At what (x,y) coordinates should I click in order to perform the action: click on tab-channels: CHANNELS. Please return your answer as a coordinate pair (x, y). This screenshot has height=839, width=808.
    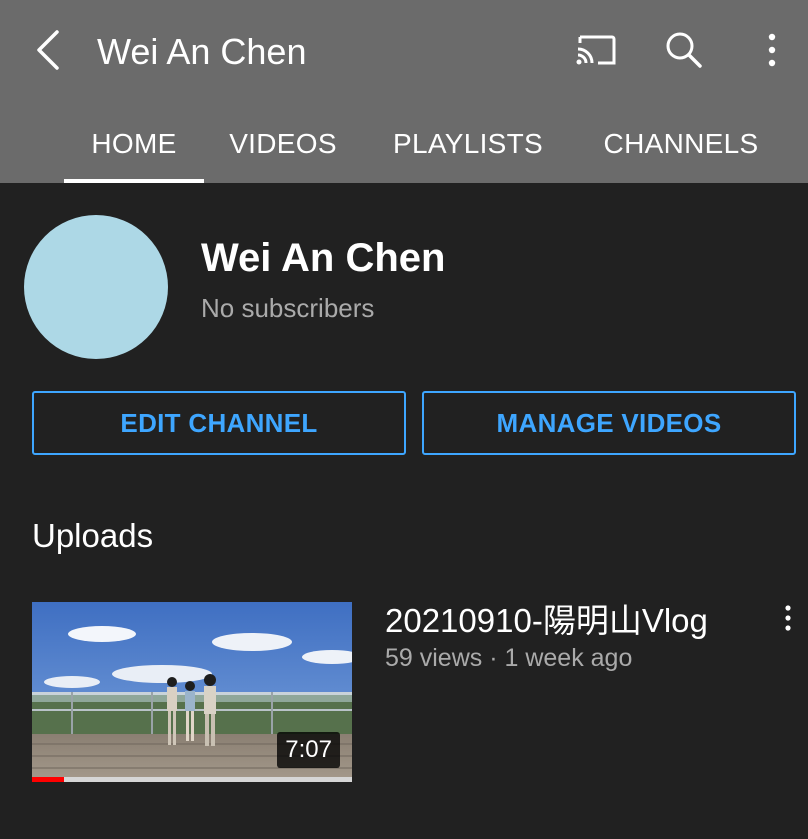
    Looking at the image, I should click on (681, 143).